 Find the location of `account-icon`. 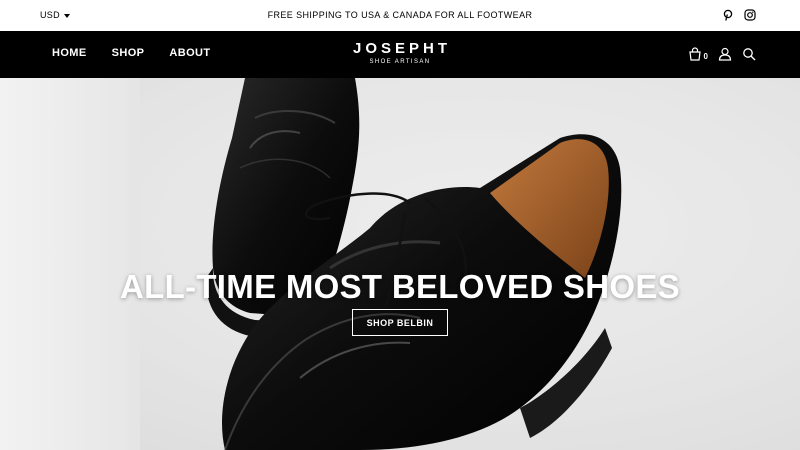

account-icon is located at coordinates (725, 54).